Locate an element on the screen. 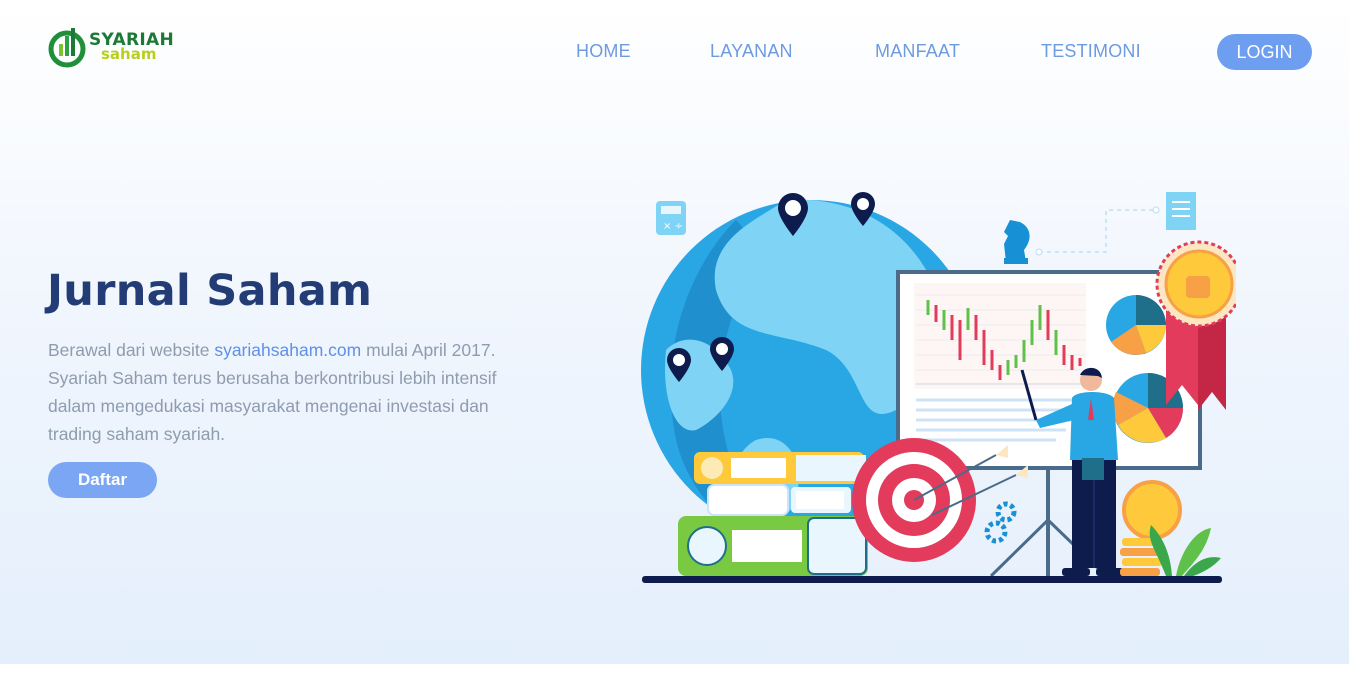 The width and height of the screenshot is (1349, 695). chess-knight-icon is located at coordinates (1017, 242).